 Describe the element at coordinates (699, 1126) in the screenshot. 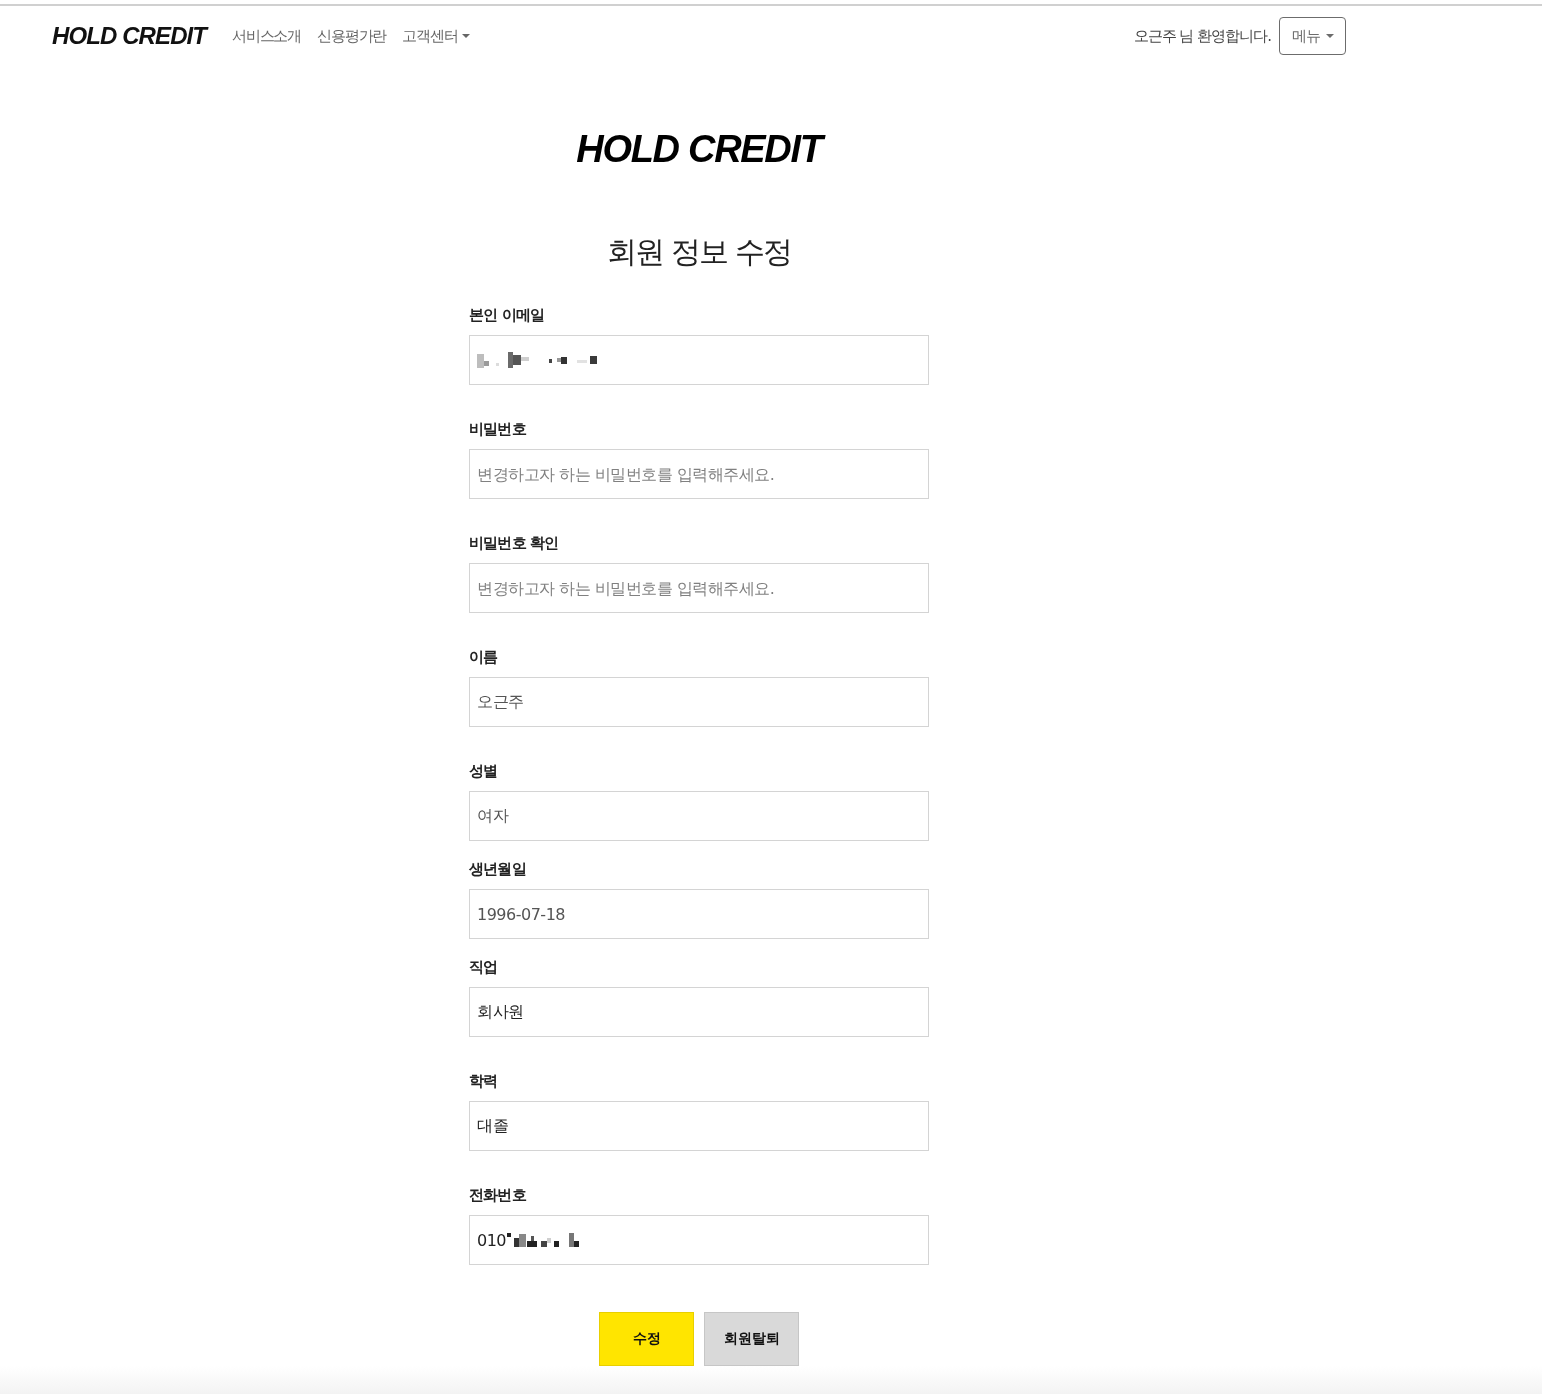

I see `input-field: 대졸` at that location.